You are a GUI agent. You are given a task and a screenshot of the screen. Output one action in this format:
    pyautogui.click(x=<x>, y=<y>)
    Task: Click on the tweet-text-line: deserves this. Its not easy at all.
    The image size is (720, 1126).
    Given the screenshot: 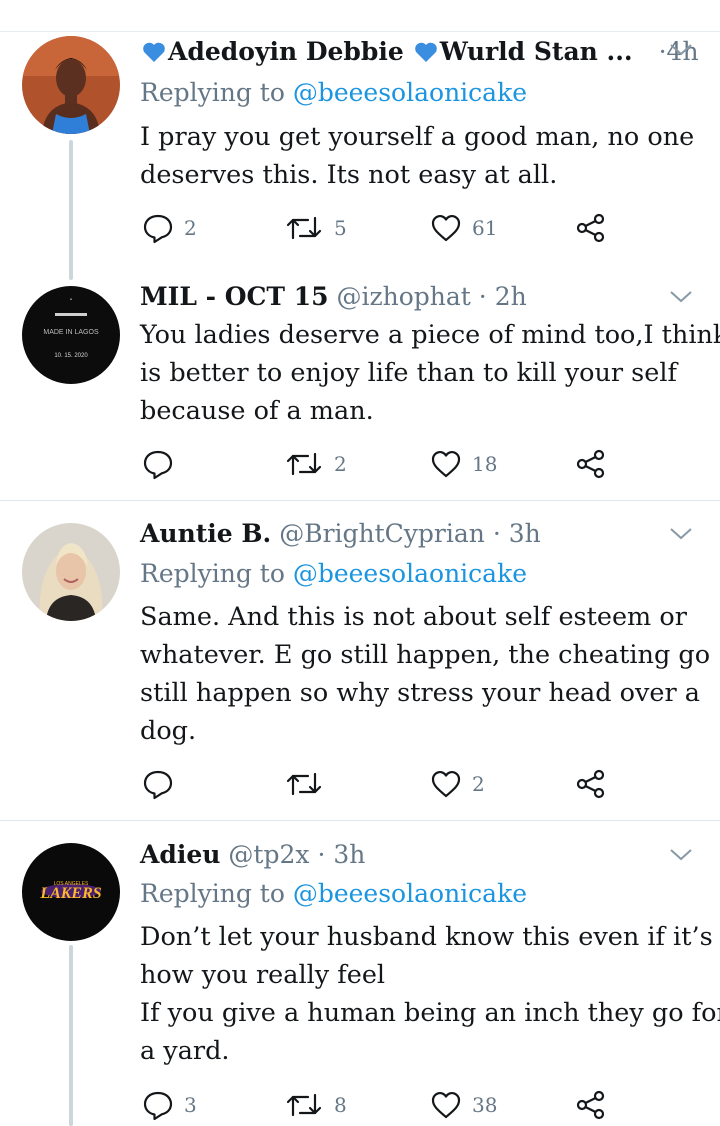 What is the action you would take?
    pyautogui.click(x=349, y=175)
    